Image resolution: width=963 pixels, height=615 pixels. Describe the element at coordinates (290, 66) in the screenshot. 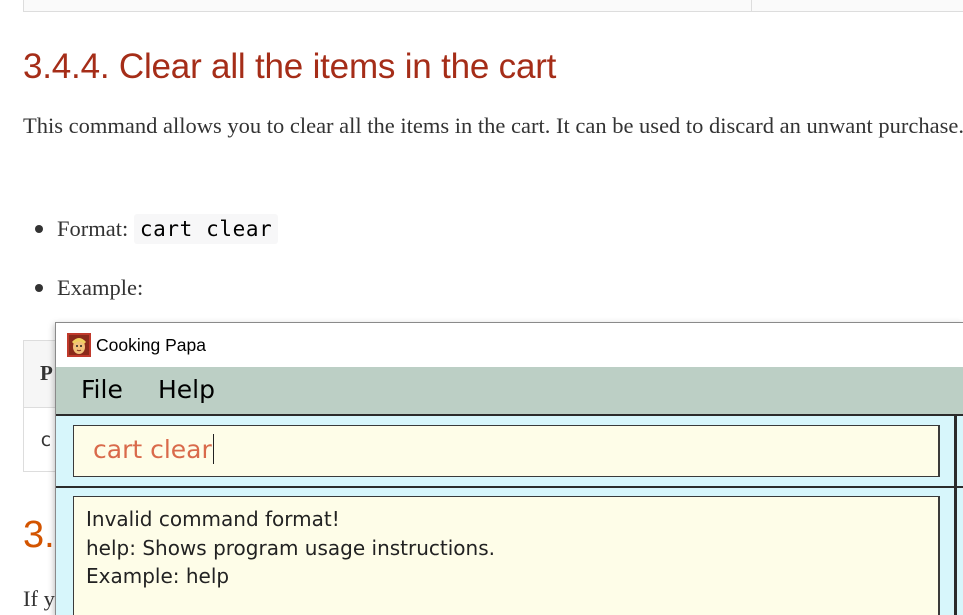

I see `section-title: 3.4.4. Clear all the items in the cart` at that location.